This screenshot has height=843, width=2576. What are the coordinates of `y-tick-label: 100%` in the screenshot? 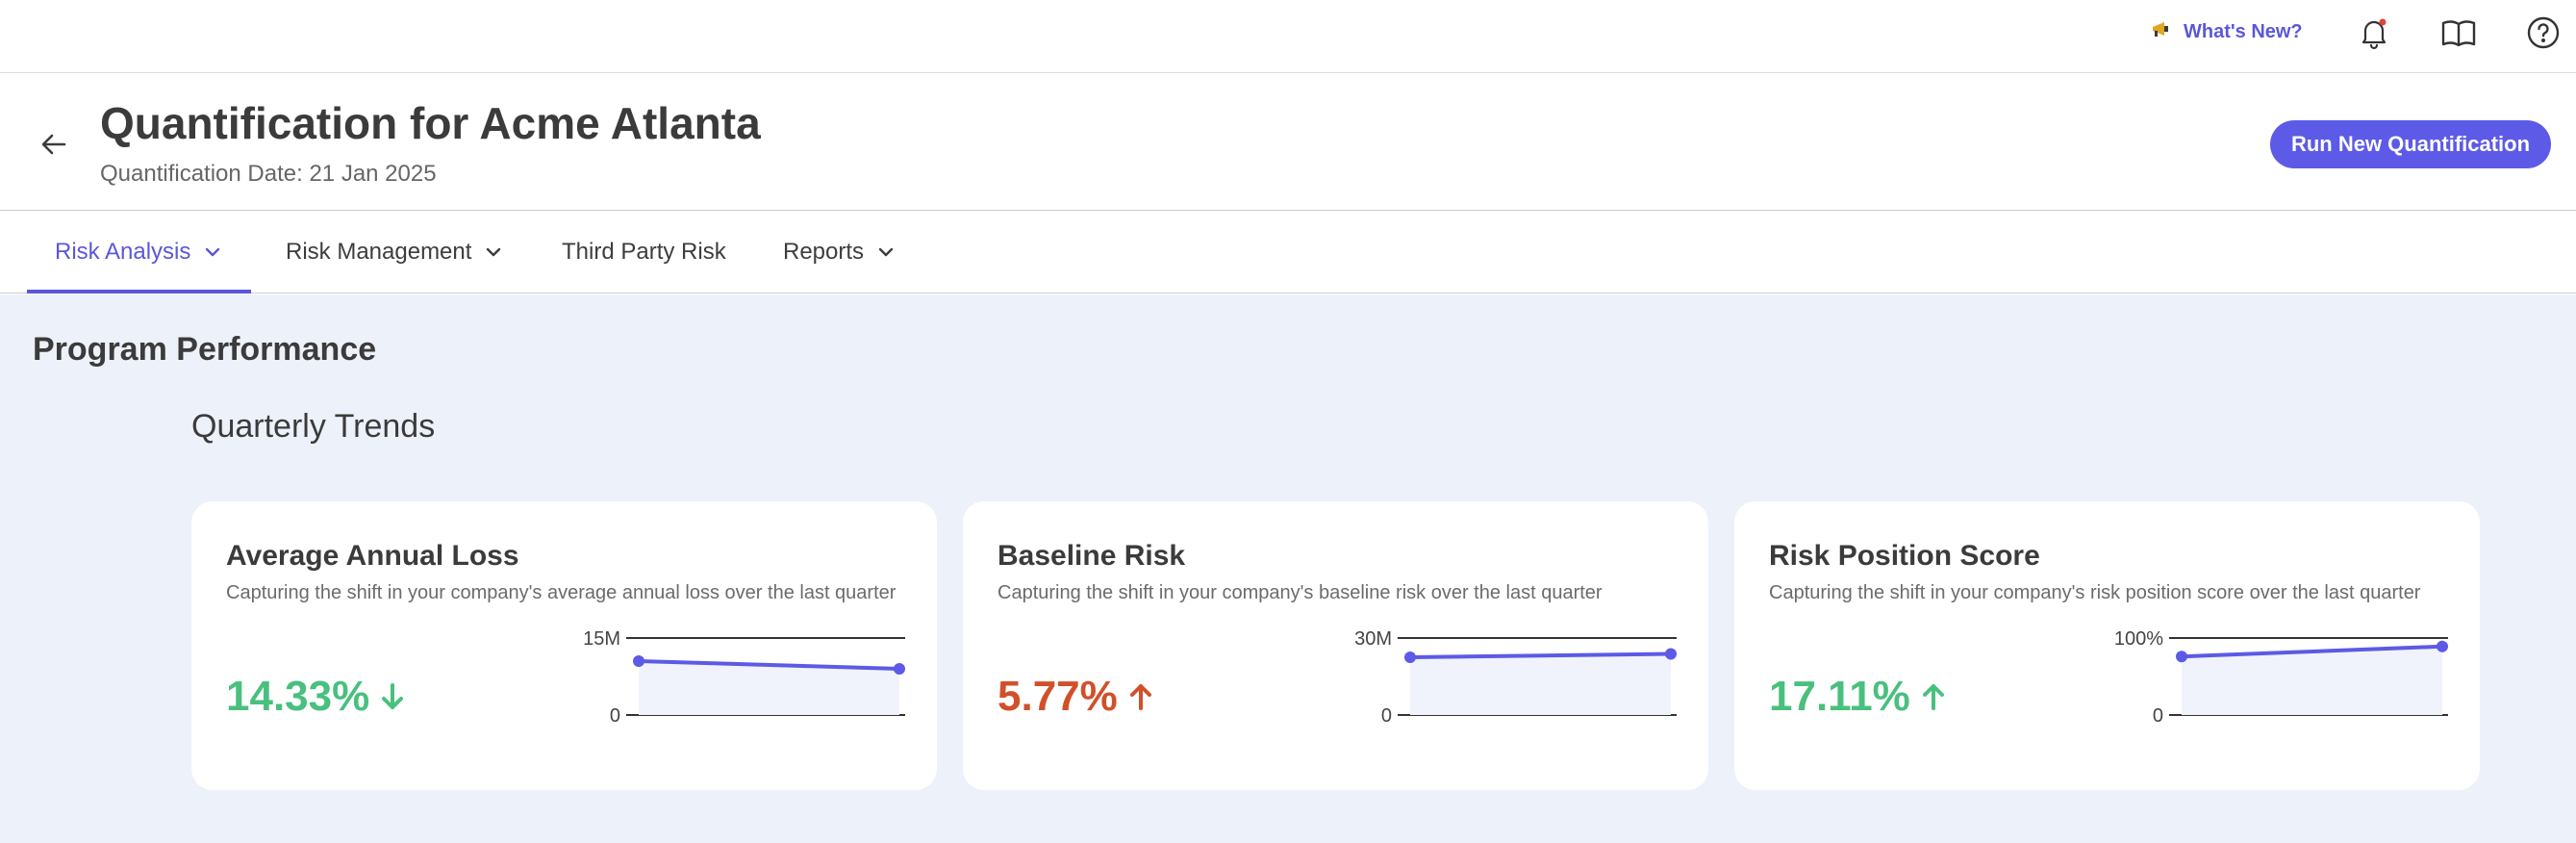 It's located at (2138, 639).